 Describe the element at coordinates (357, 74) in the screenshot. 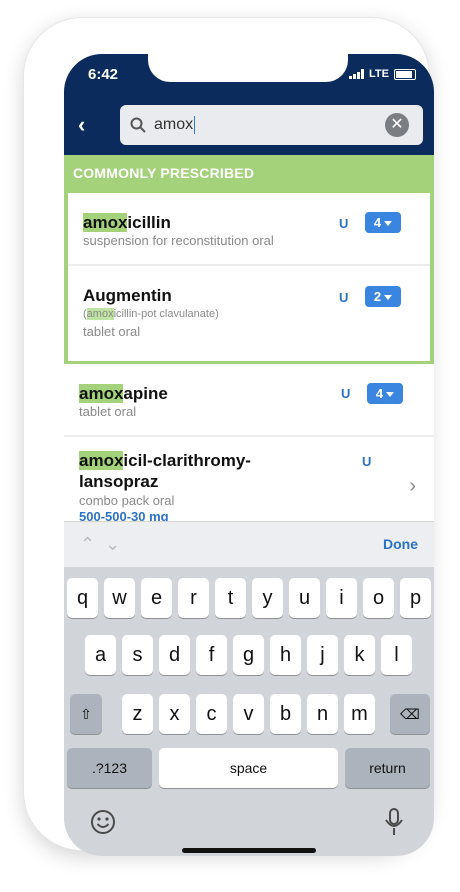

I see `signal-icon` at that location.